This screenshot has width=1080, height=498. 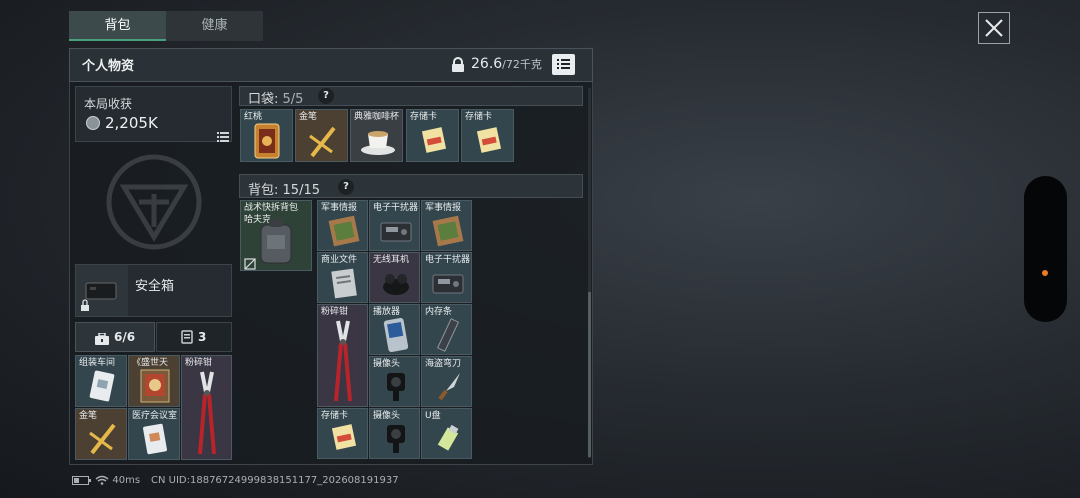 I want to click on list-icon, so click(x=563, y=64).